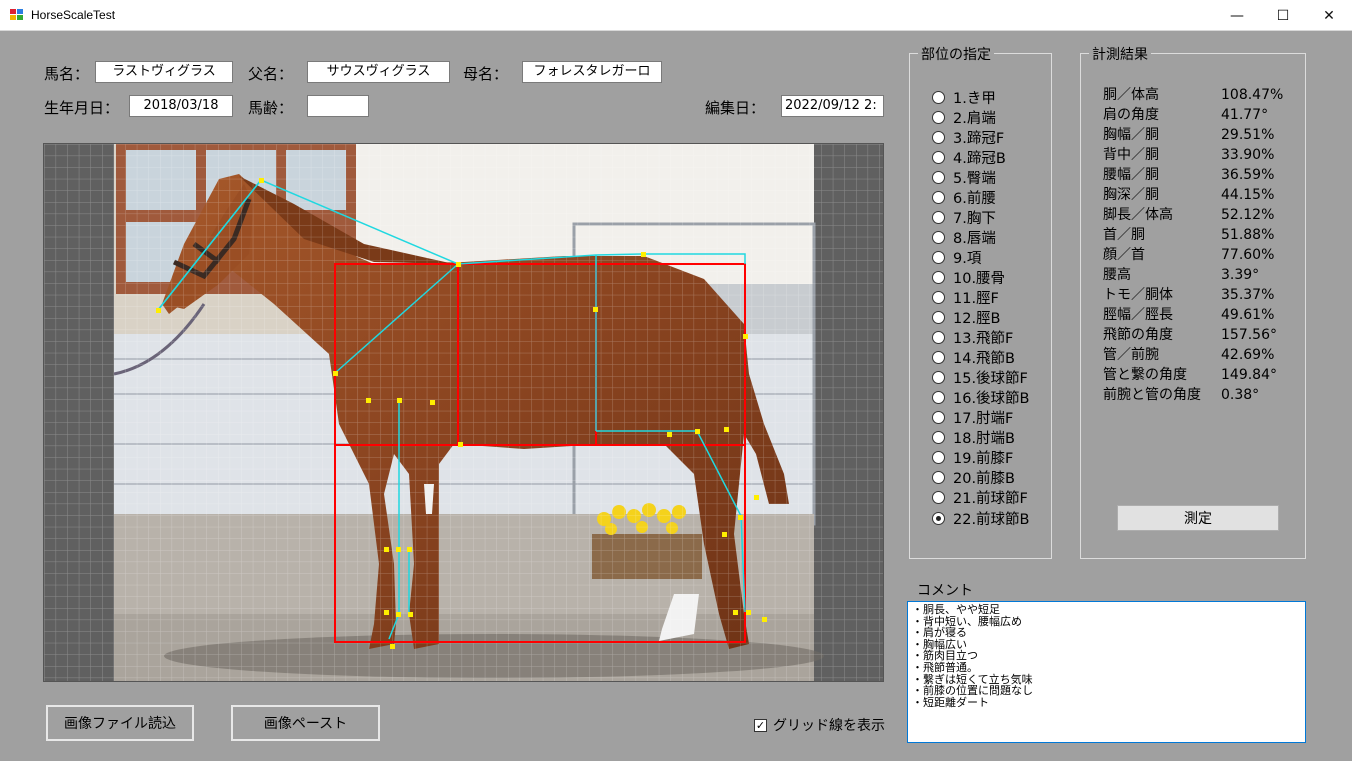  What do you see at coordinates (1193, 115) in the screenshot?
I see `result-row: 肩の角度 41.77°` at bounding box center [1193, 115].